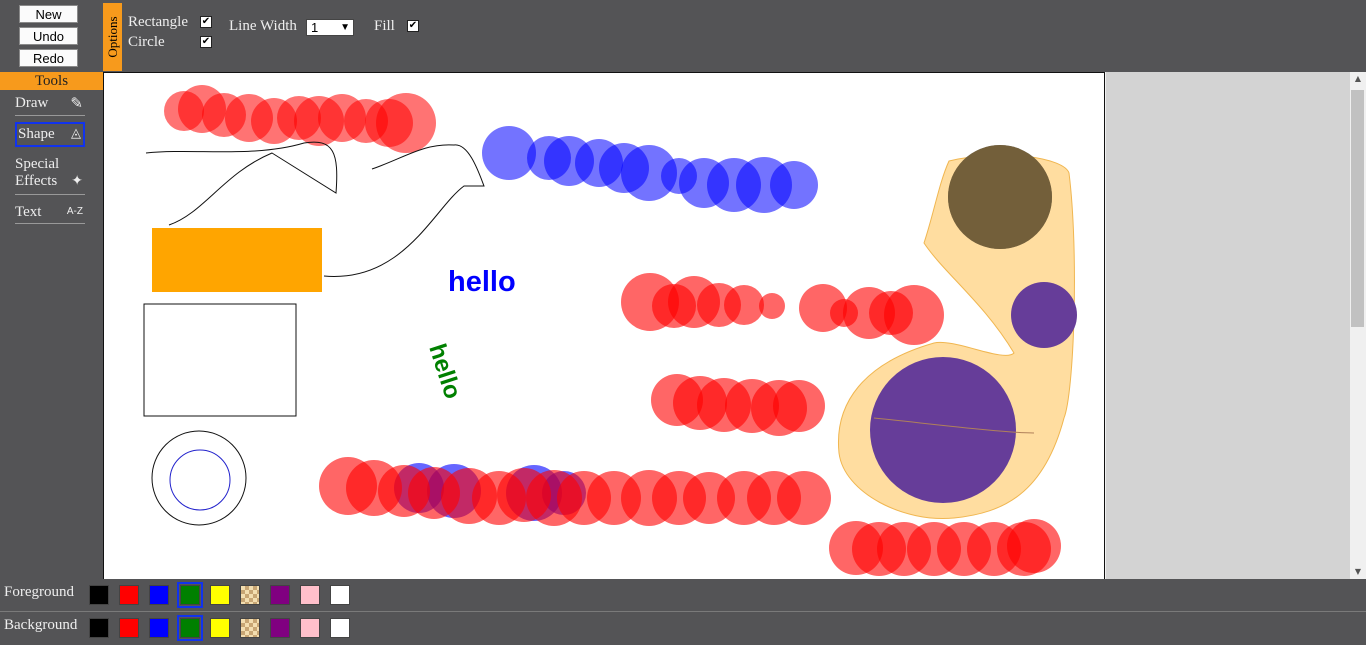  I want to click on shape-tool: Shape ◬, so click(50, 134).